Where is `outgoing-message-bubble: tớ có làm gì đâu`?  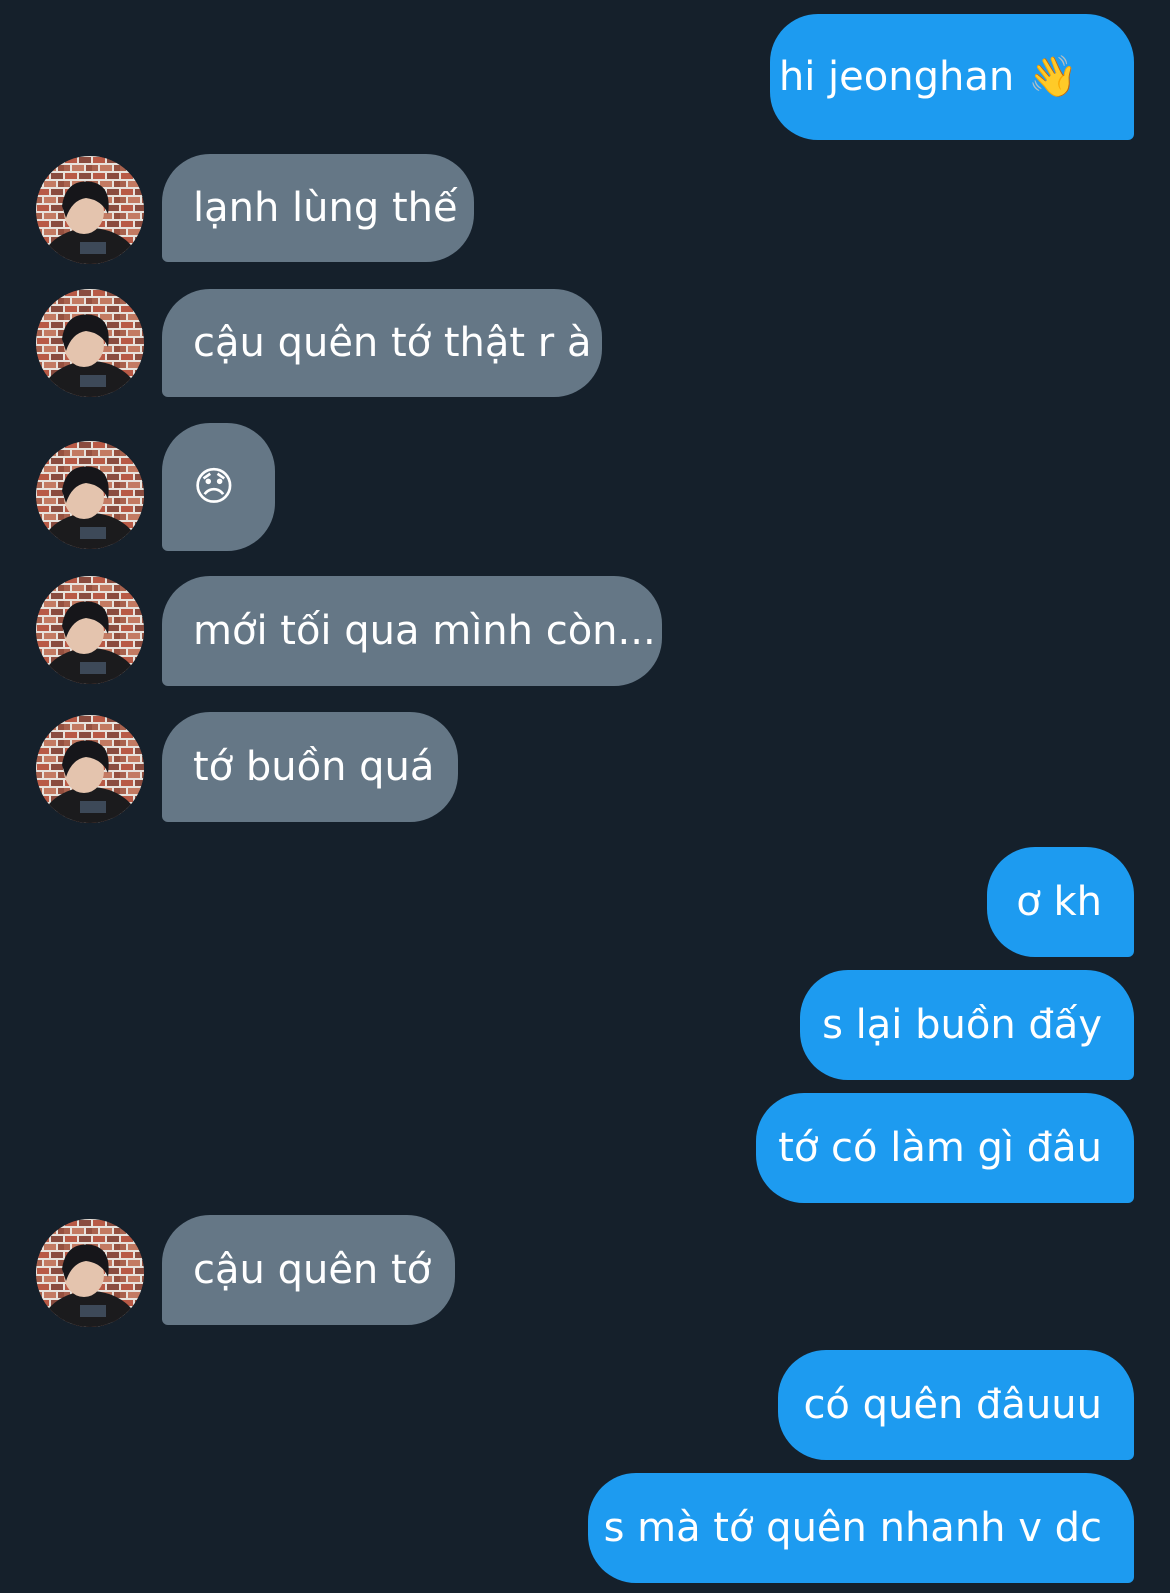
outgoing-message-bubble: tớ có làm gì đâu is located at coordinates (945, 1148).